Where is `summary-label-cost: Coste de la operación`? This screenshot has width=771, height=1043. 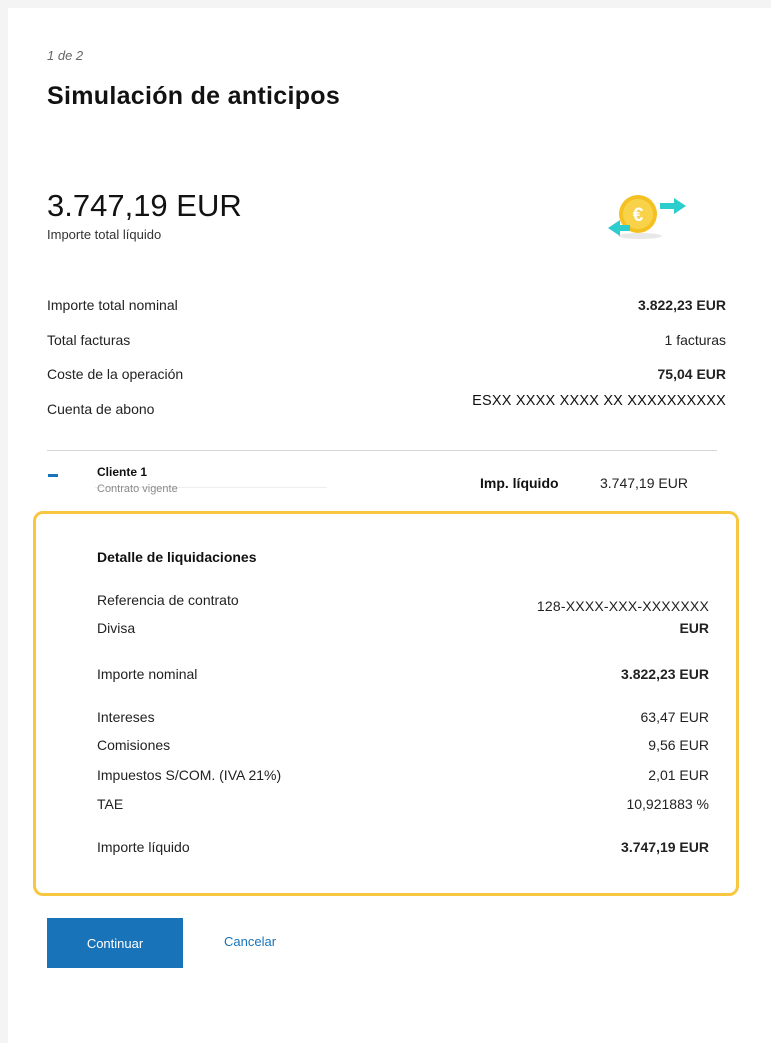 summary-label-cost: Coste de la operación is located at coordinates (115, 374).